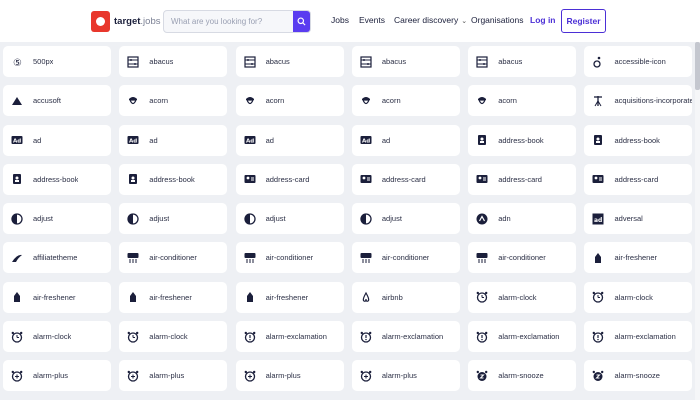 Image resolution: width=700 pixels, height=400 pixels. Describe the element at coordinates (283, 376) in the screenshot. I see `icon-card-label: alarm-plus` at that location.